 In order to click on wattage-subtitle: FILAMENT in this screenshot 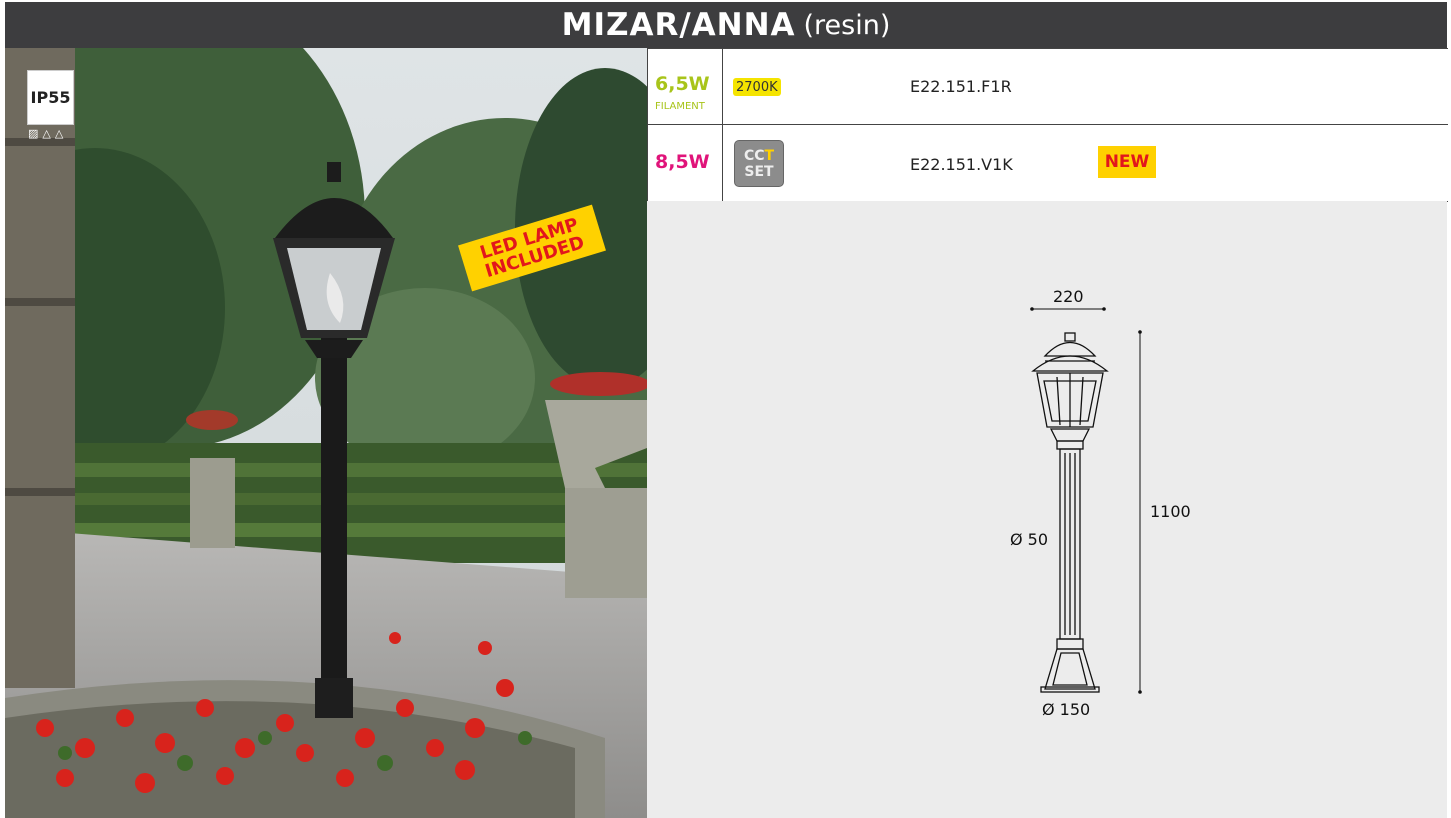, I will do `click(680, 106)`.